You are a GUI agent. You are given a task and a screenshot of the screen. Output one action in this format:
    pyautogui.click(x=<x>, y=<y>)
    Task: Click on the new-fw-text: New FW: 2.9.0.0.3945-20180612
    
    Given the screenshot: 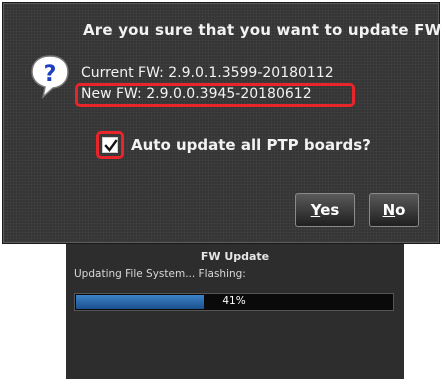 What is the action you would take?
    pyautogui.click(x=196, y=94)
    